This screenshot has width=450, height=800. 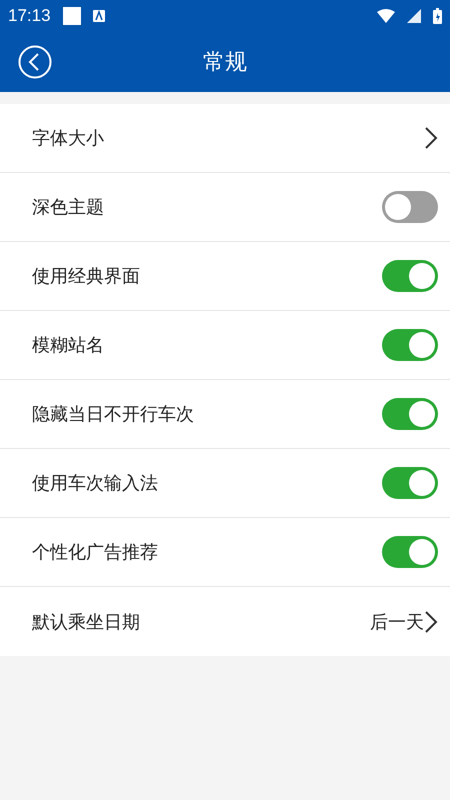 What do you see at coordinates (95, 483) in the screenshot?
I see `setting-label: 使用车次输入法` at bounding box center [95, 483].